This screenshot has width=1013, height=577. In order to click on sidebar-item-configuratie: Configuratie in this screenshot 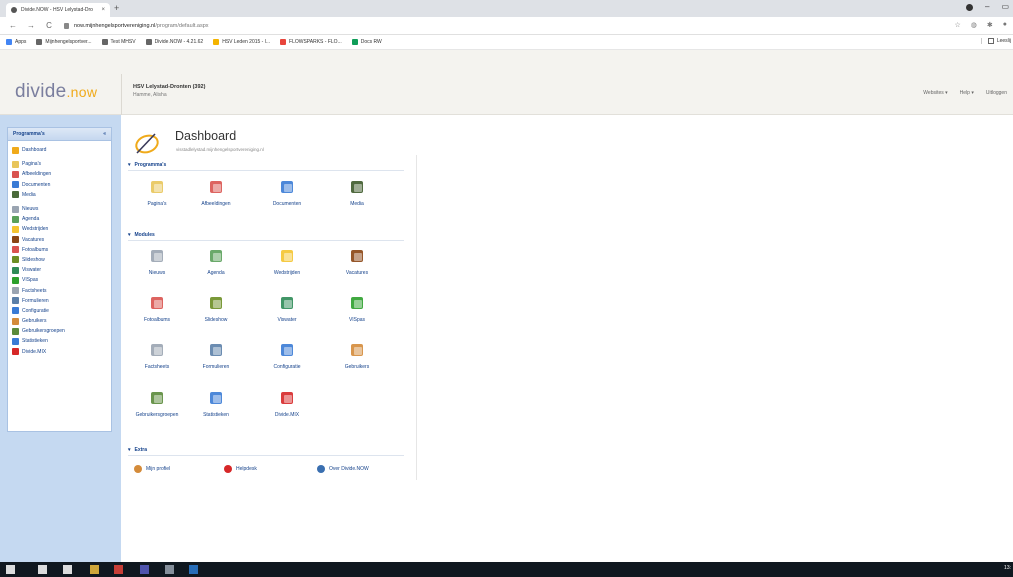, I will do `click(59, 311)`.